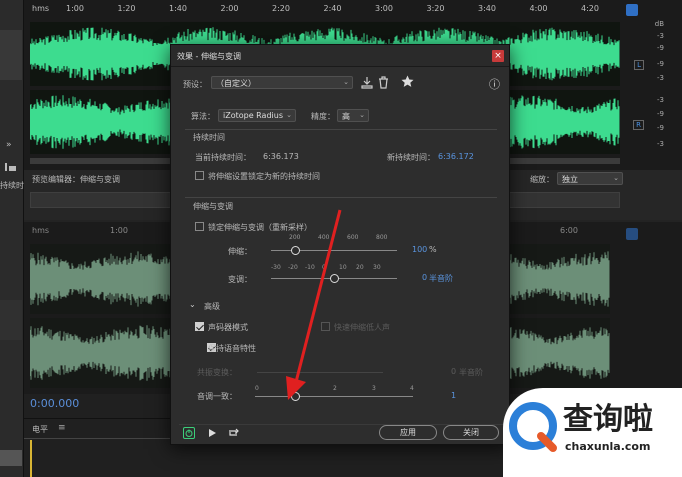  Describe the element at coordinates (419, 249) in the screenshot. I see `stretch-value: 100` at that location.